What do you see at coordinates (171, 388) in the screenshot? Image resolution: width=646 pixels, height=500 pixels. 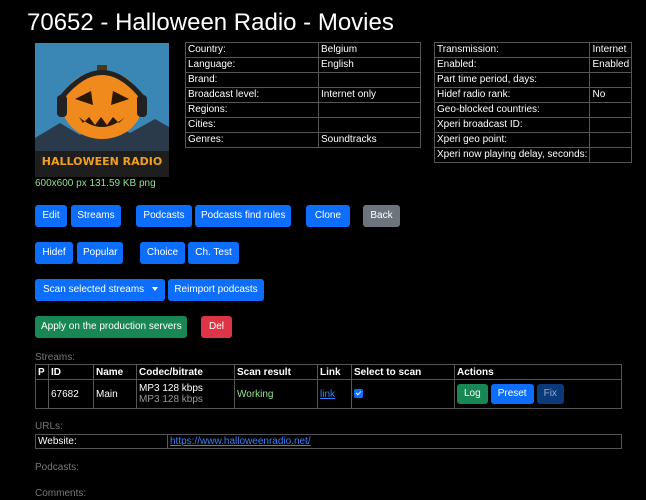 I see `codec-bitrate: MP3 128 kbps` at bounding box center [171, 388].